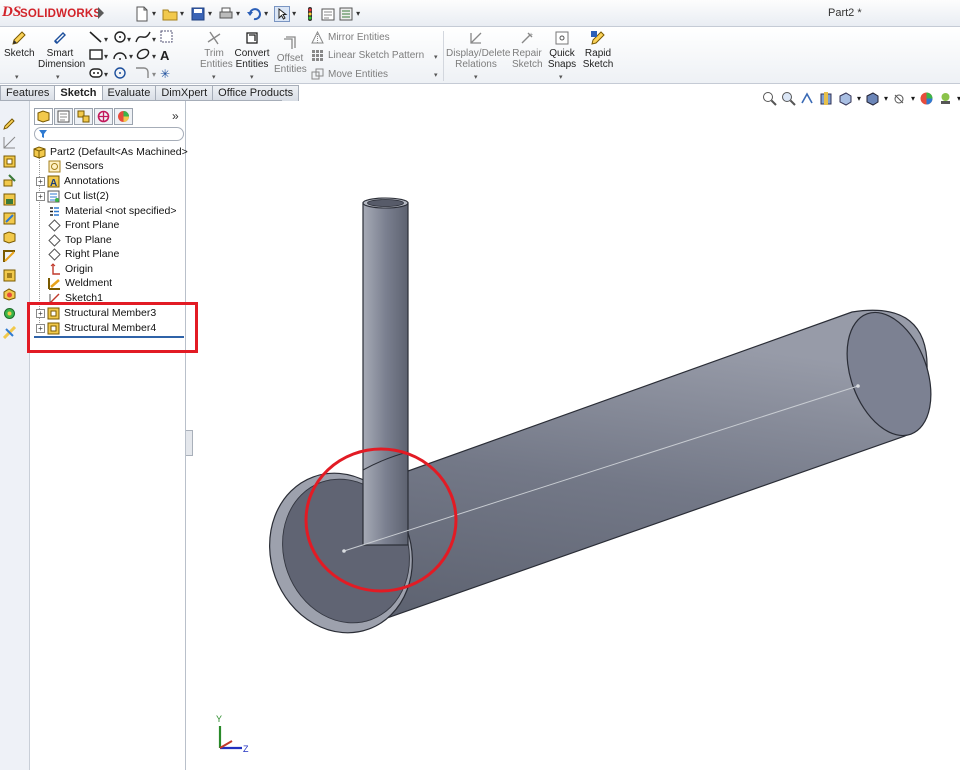  What do you see at coordinates (142, 14) in the screenshot?
I see `new-document-icon` at bounding box center [142, 14].